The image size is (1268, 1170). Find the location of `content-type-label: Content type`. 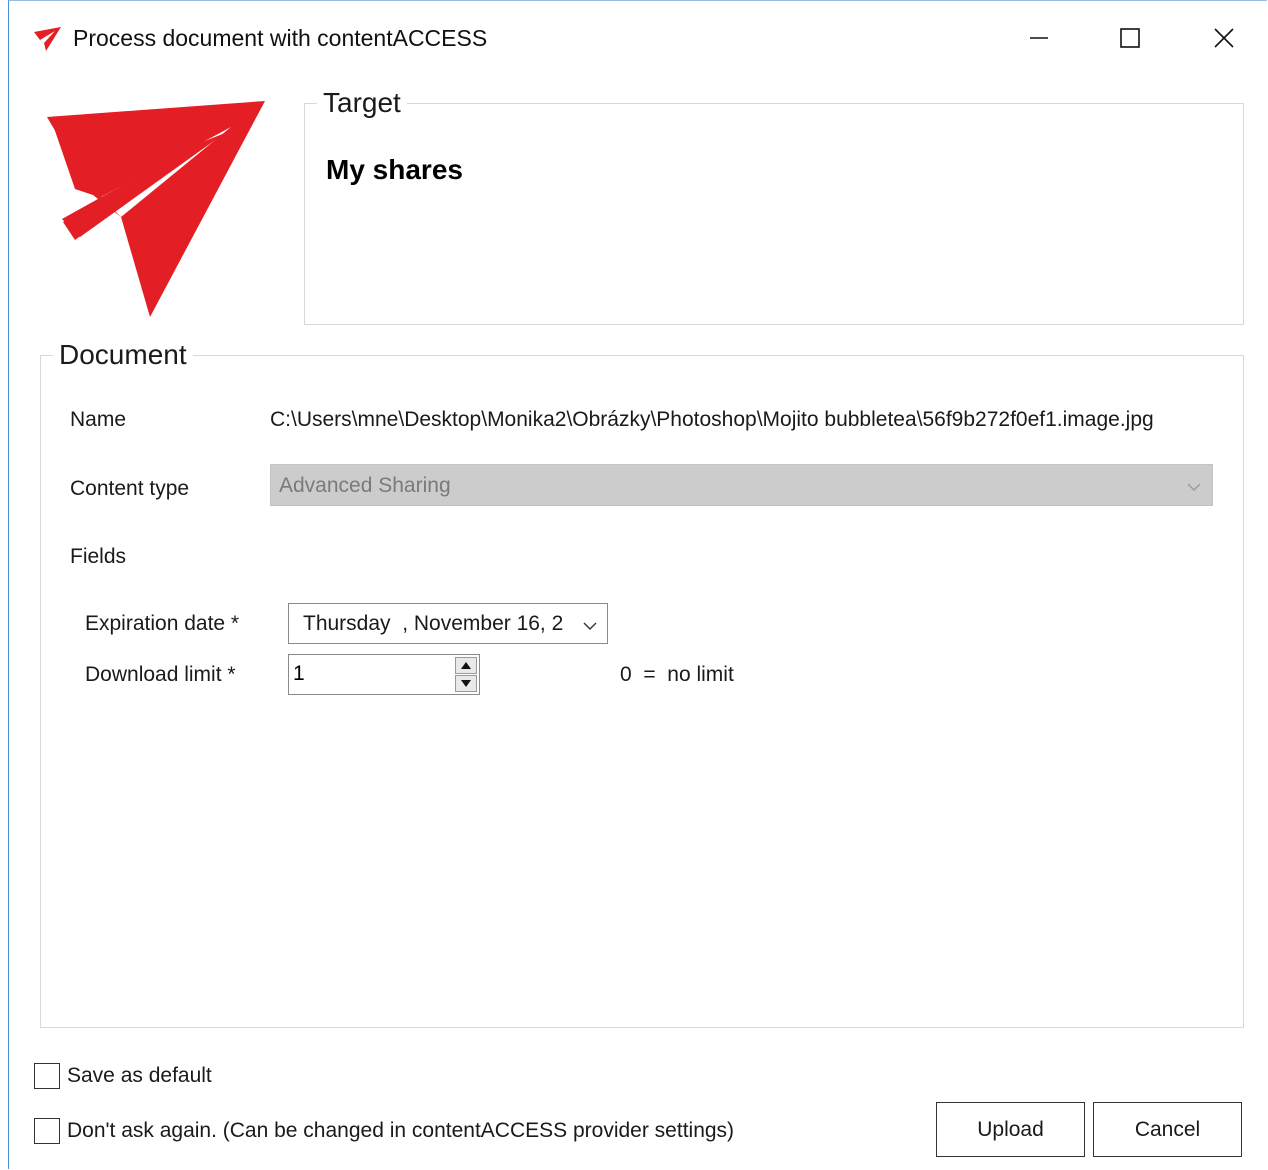

content-type-label: Content type is located at coordinates (130, 488).